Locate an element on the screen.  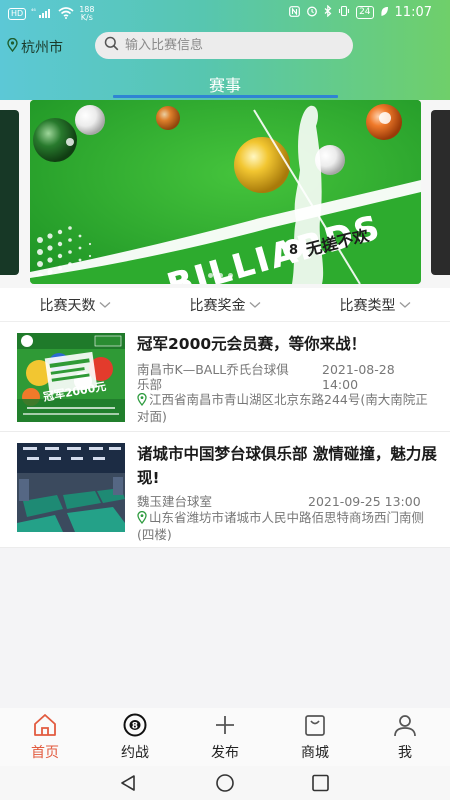
event-address: 江西省南昌市青山湖区北京东路244号(南大南院正对面) is located at coordinates (287, 408).